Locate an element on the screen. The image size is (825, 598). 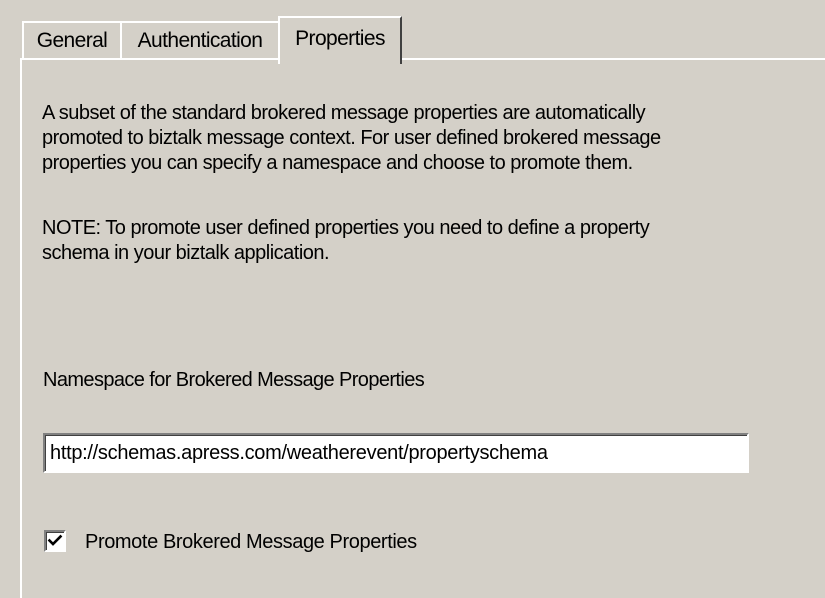
tab-general-label: General is located at coordinates (72, 40).